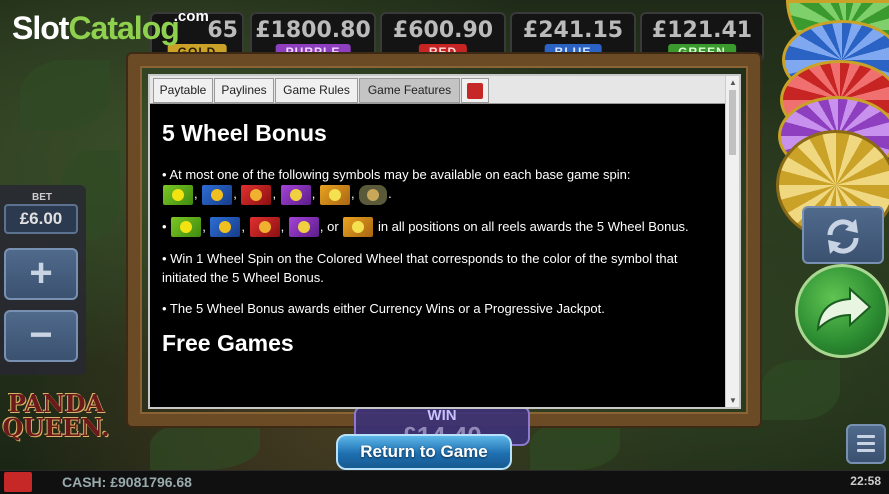 This screenshot has width=889, height=494. I want to click on logo-slot-text: Slot, so click(40, 28).